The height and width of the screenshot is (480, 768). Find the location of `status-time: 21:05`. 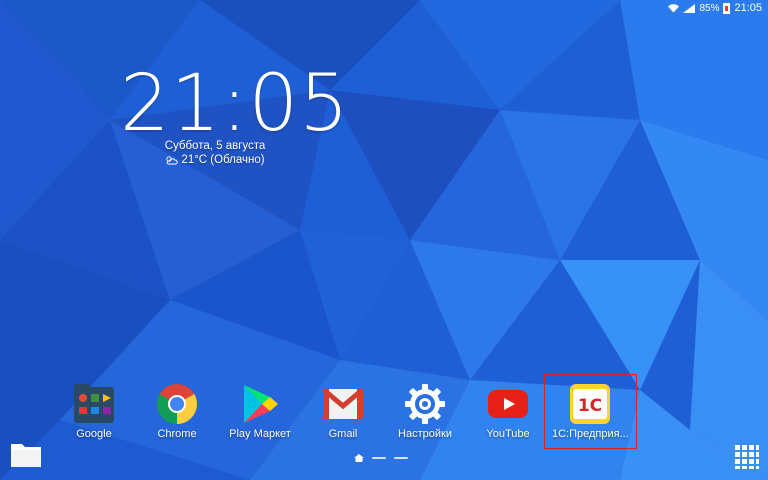

status-time: 21:05 is located at coordinates (748, 8).